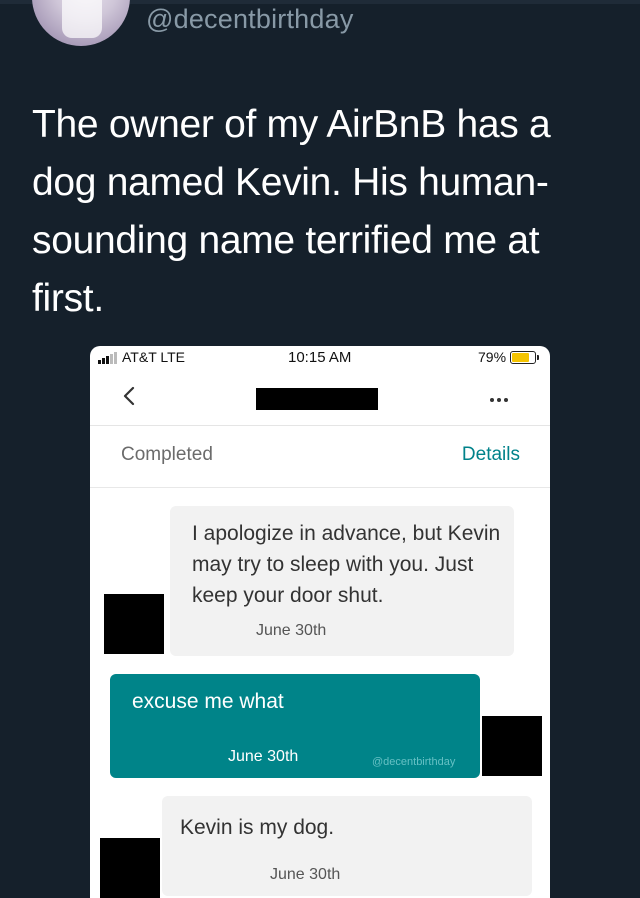 The height and width of the screenshot is (898, 640). I want to click on ellipsis-icon, so click(499, 400).